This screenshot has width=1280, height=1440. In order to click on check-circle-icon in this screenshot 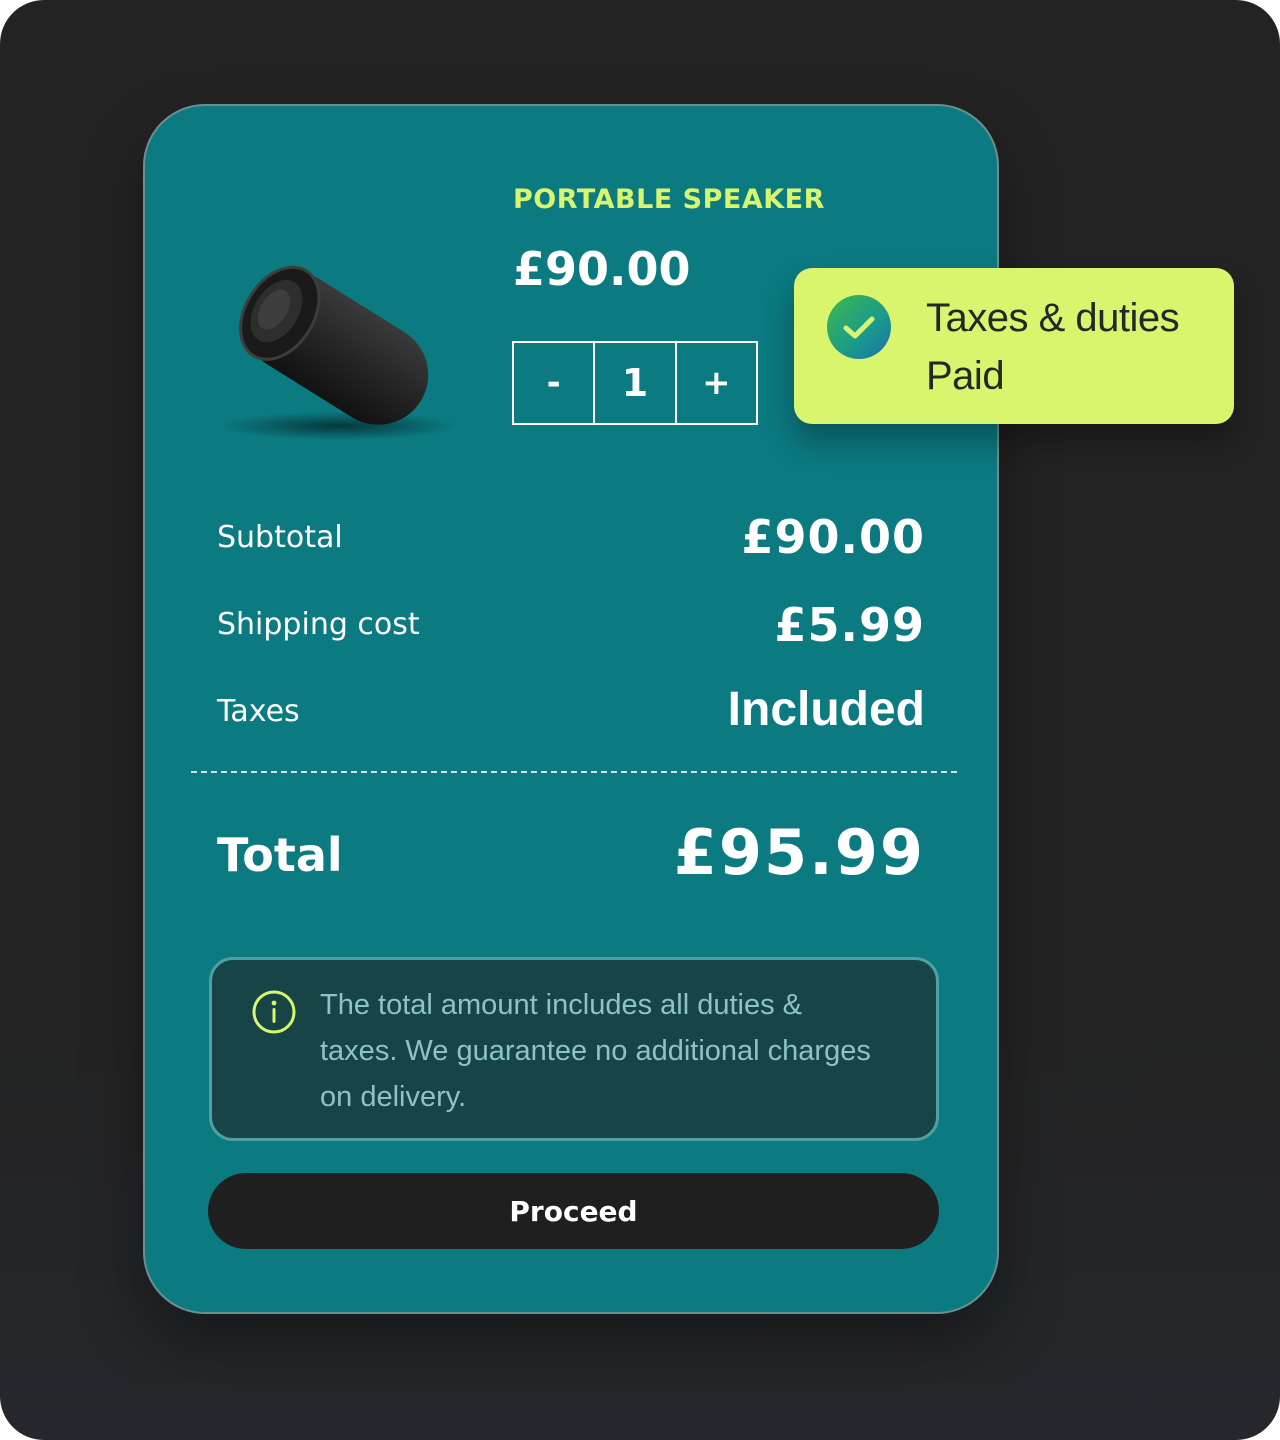, I will do `click(859, 327)`.